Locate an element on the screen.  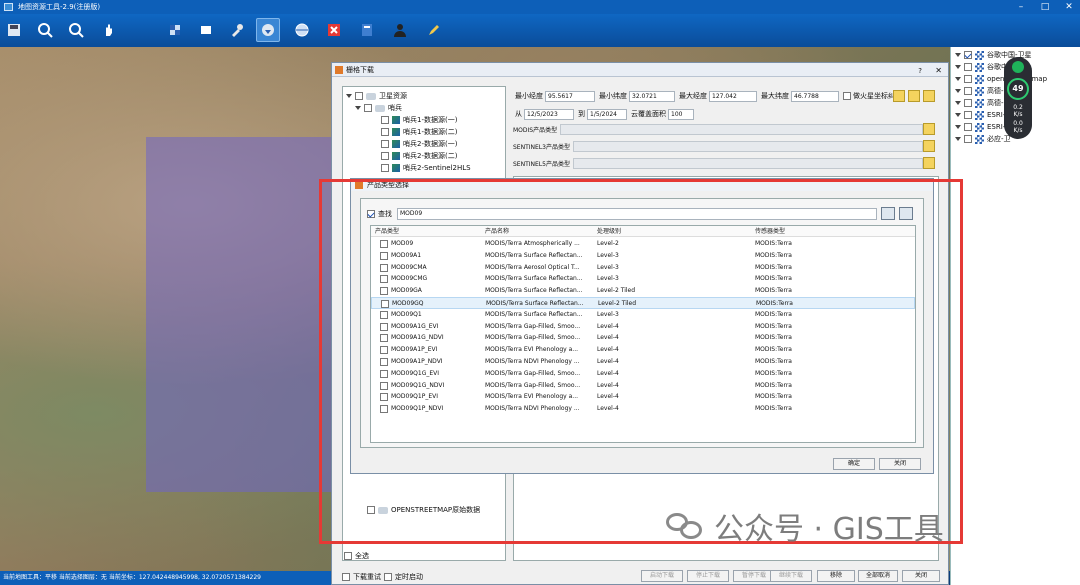
select-icon is located at coordinates (206, 30).